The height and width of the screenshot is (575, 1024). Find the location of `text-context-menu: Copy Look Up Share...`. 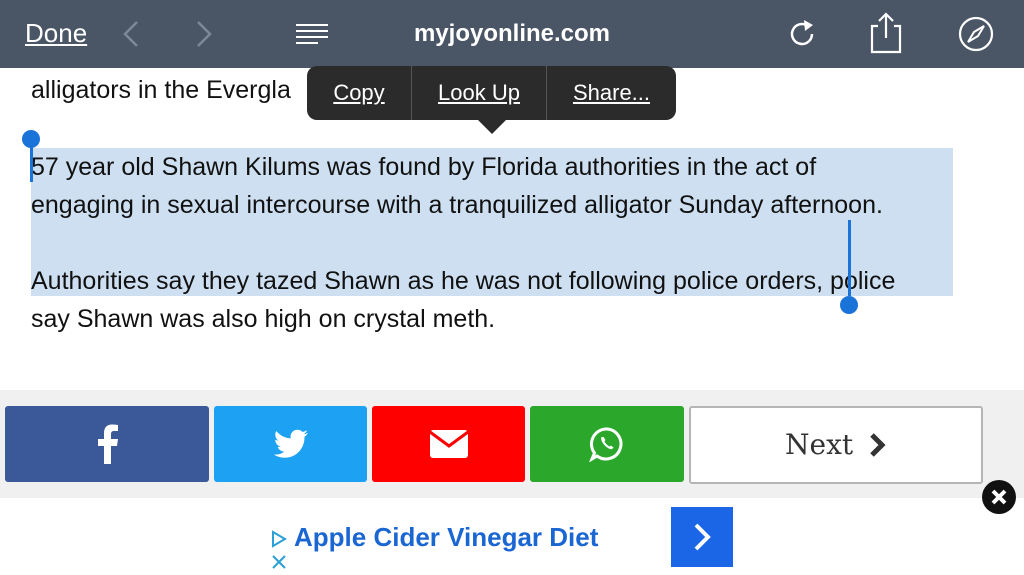

text-context-menu: Copy Look Up Share... is located at coordinates (491, 93).